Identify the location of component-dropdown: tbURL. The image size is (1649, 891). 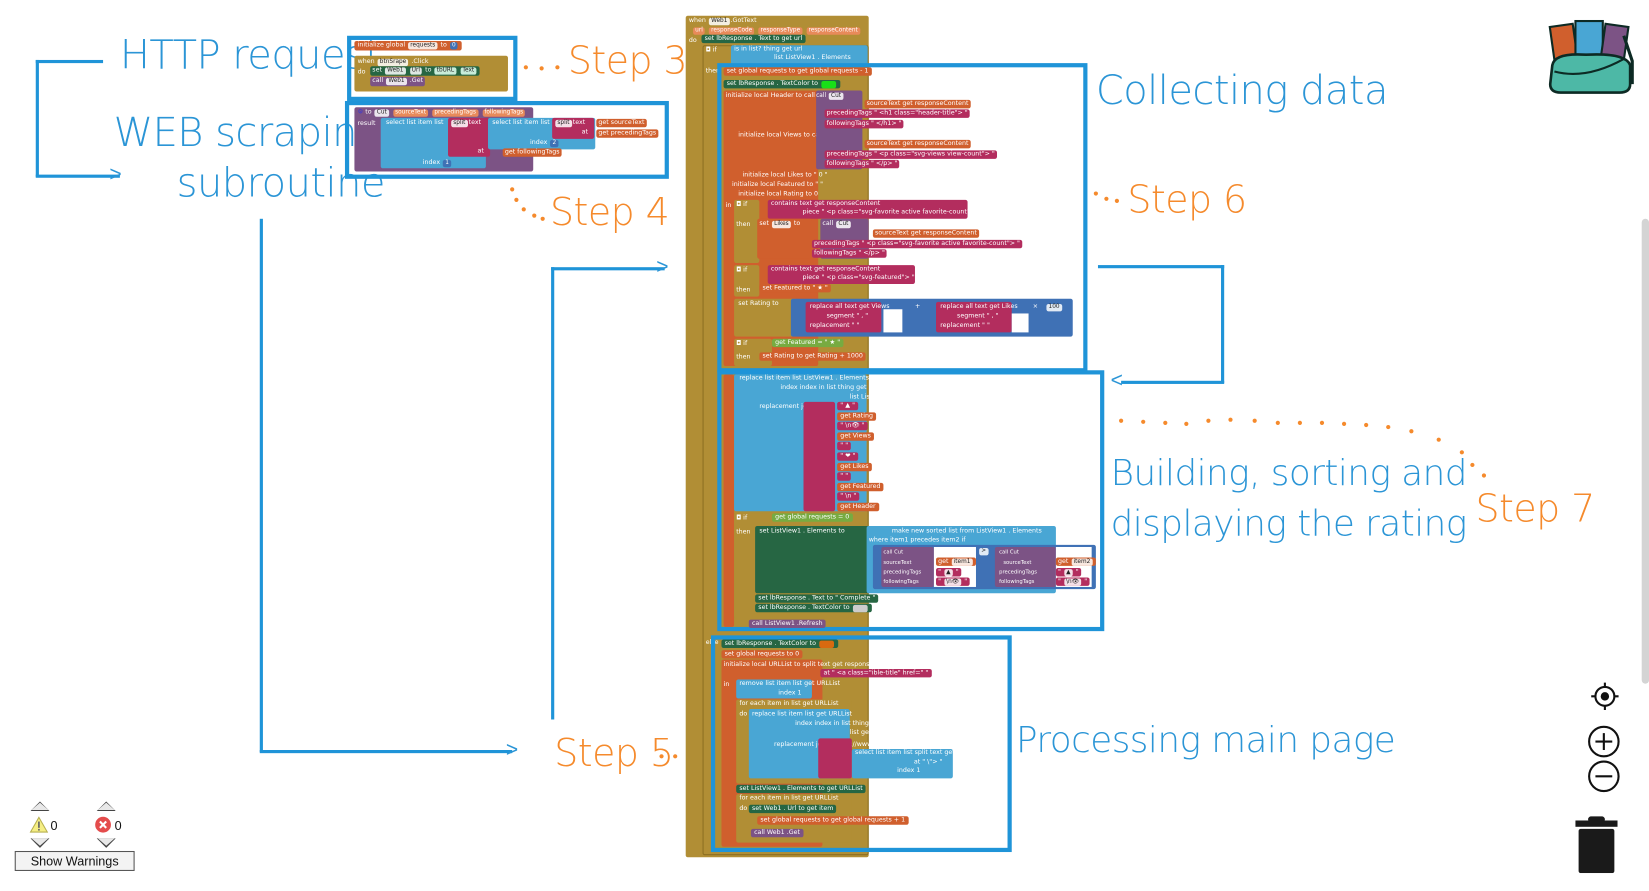
(445, 71).